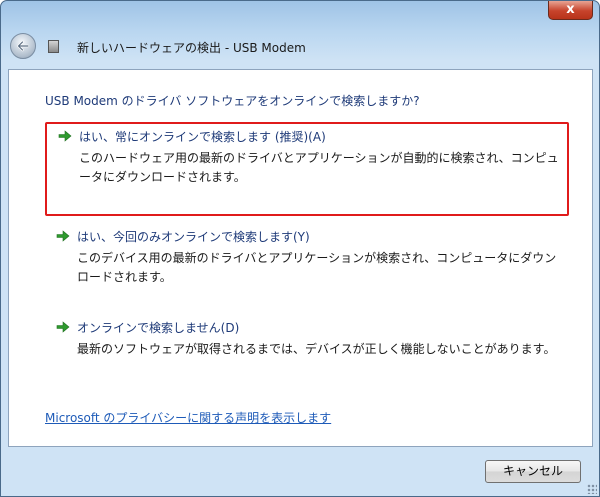 The width and height of the screenshot is (600, 497). I want to click on option-title: はい、常にオンラインで検索します (推奨)(A), so click(202, 137).